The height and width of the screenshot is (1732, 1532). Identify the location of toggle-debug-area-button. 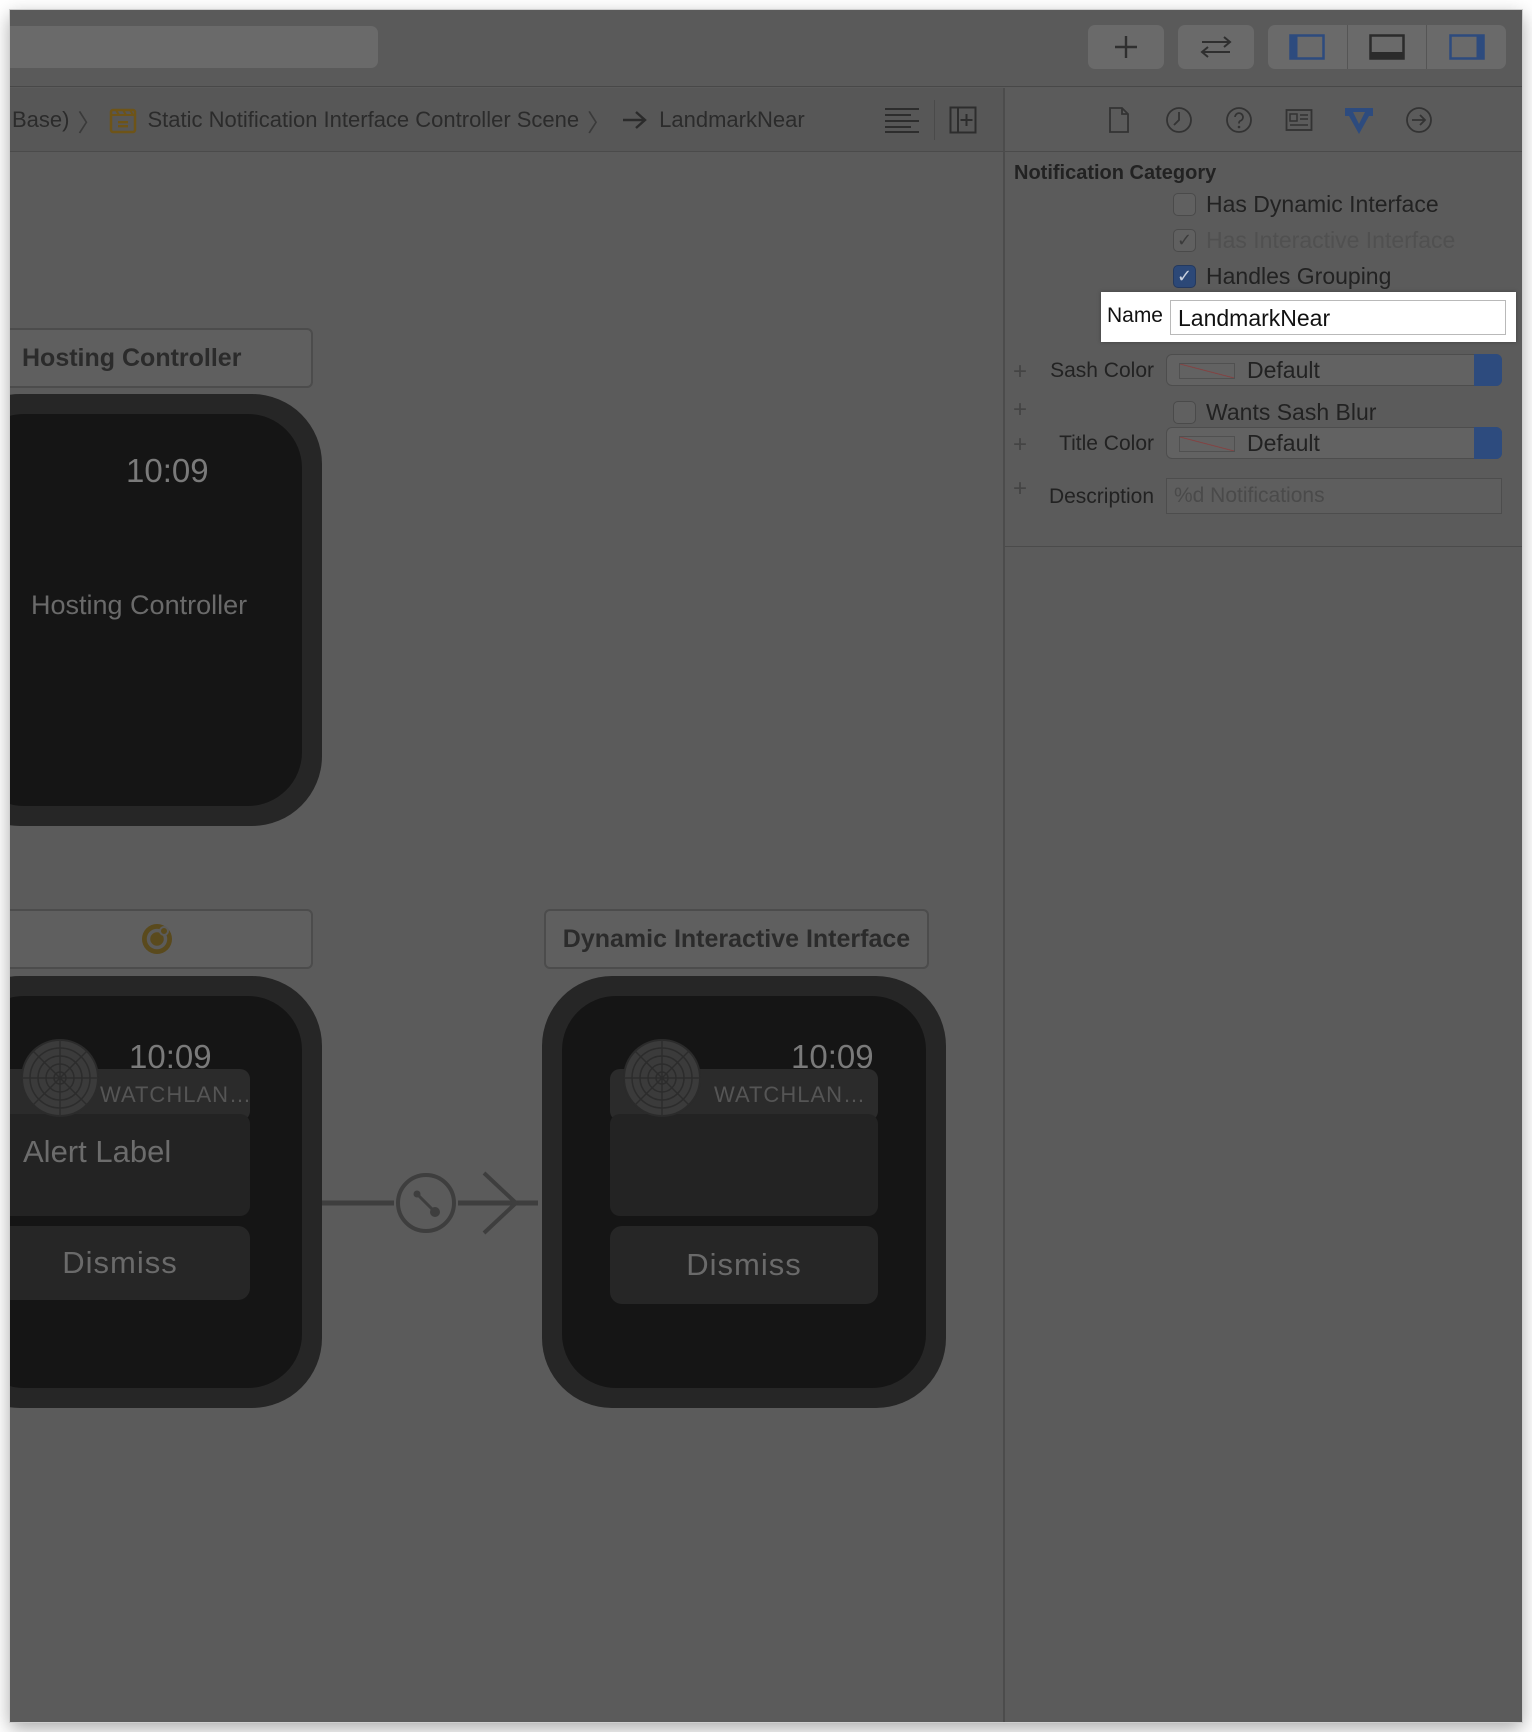
(1388, 47).